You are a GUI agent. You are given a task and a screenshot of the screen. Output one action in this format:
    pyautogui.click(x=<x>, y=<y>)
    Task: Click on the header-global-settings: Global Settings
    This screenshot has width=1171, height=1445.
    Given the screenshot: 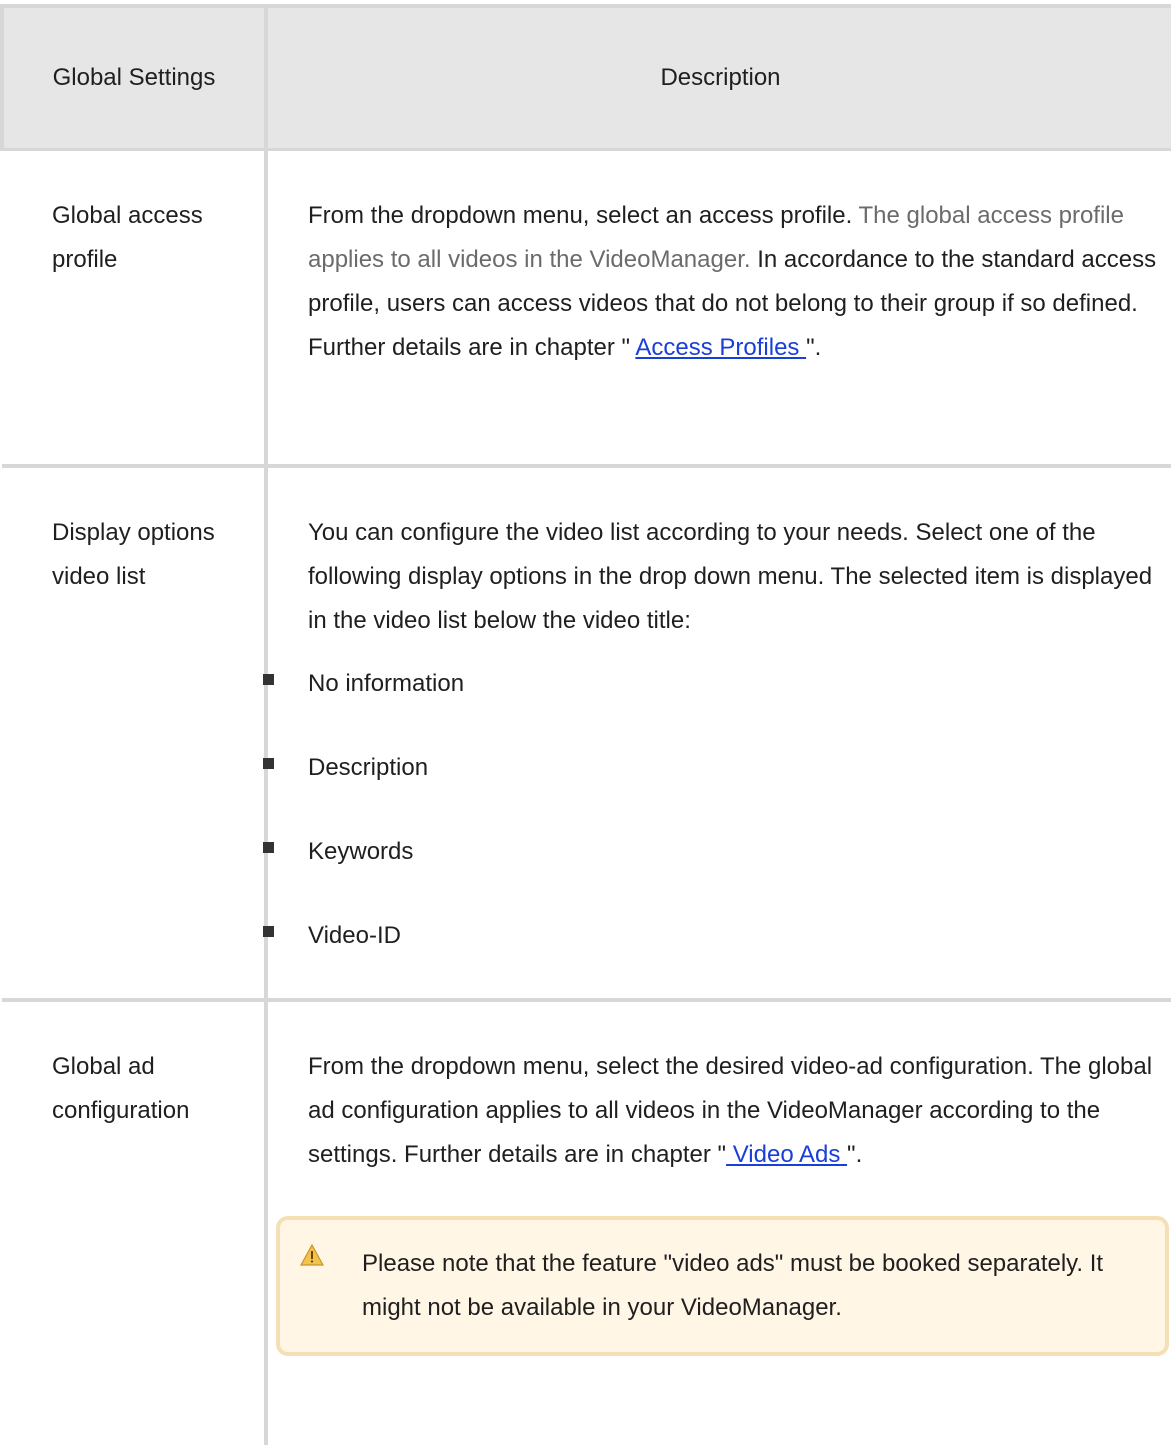 What is the action you would take?
    pyautogui.click(x=134, y=77)
    